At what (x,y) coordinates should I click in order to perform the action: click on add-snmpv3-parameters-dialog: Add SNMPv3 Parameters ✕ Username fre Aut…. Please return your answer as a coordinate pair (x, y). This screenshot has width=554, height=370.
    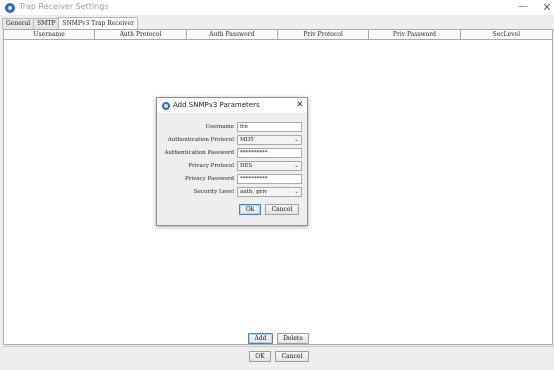
    Looking at the image, I should click on (232, 161).